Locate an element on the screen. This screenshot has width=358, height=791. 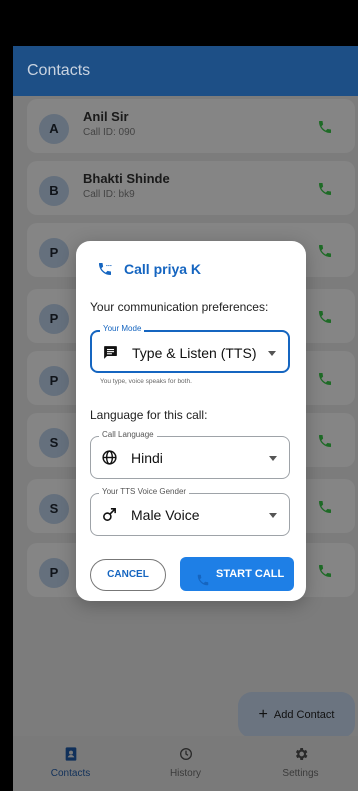
plus-icon: + is located at coordinates (263, 714).